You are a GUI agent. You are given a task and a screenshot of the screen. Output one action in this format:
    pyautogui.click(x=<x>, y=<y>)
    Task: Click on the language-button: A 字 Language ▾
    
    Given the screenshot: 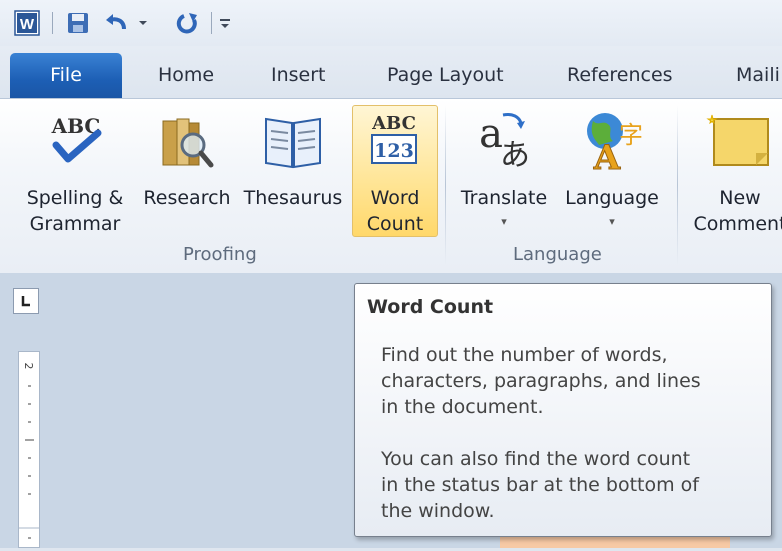 What is the action you would take?
    pyautogui.click(x=612, y=170)
    